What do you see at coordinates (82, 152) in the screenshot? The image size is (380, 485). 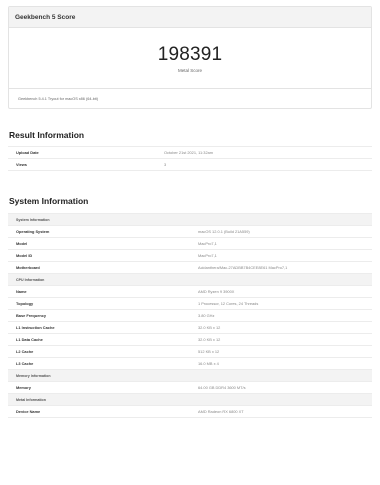 I see `row-label: Upload Date` at bounding box center [82, 152].